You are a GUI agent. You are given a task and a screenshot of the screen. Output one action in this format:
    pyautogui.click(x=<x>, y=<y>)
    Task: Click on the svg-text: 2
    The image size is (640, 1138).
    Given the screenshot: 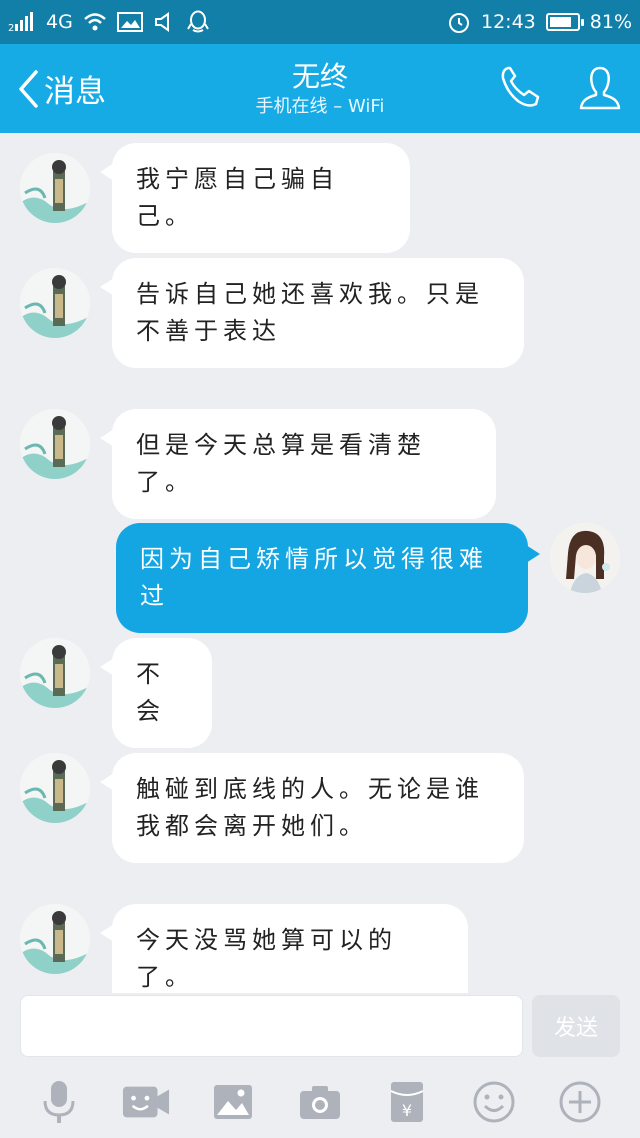 What is the action you would take?
    pyautogui.click(x=11, y=28)
    